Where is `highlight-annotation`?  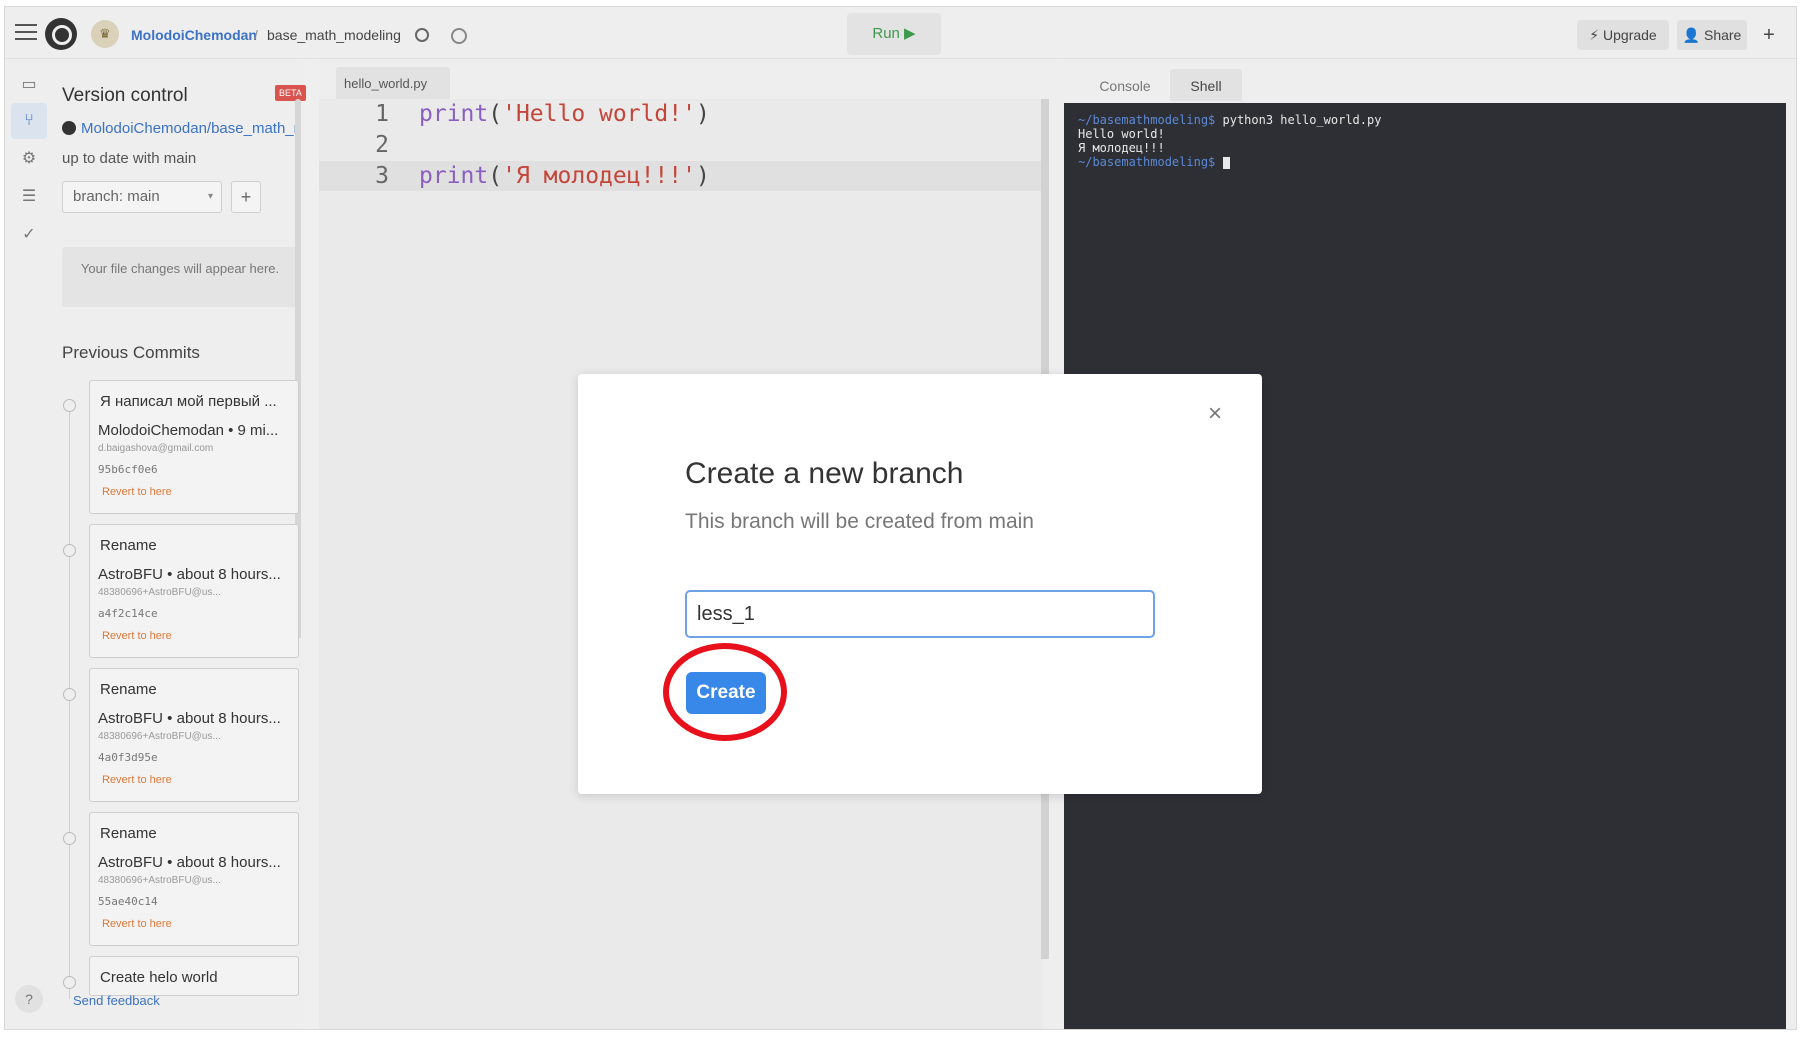 highlight-annotation is located at coordinates (725, 692).